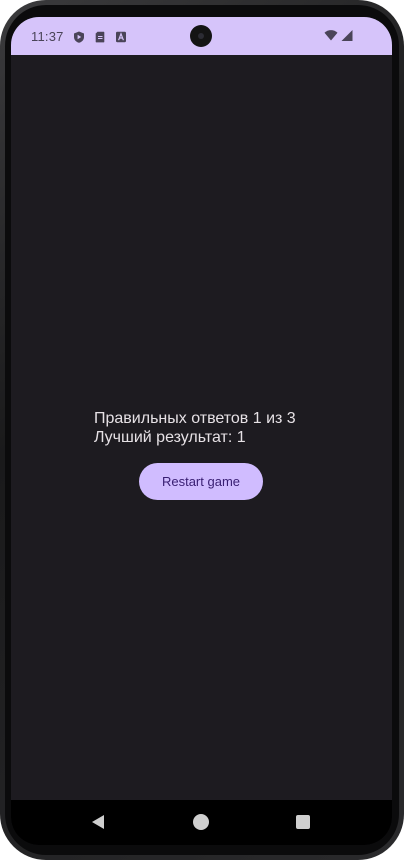  I want to click on recents-icon, so click(303, 822).